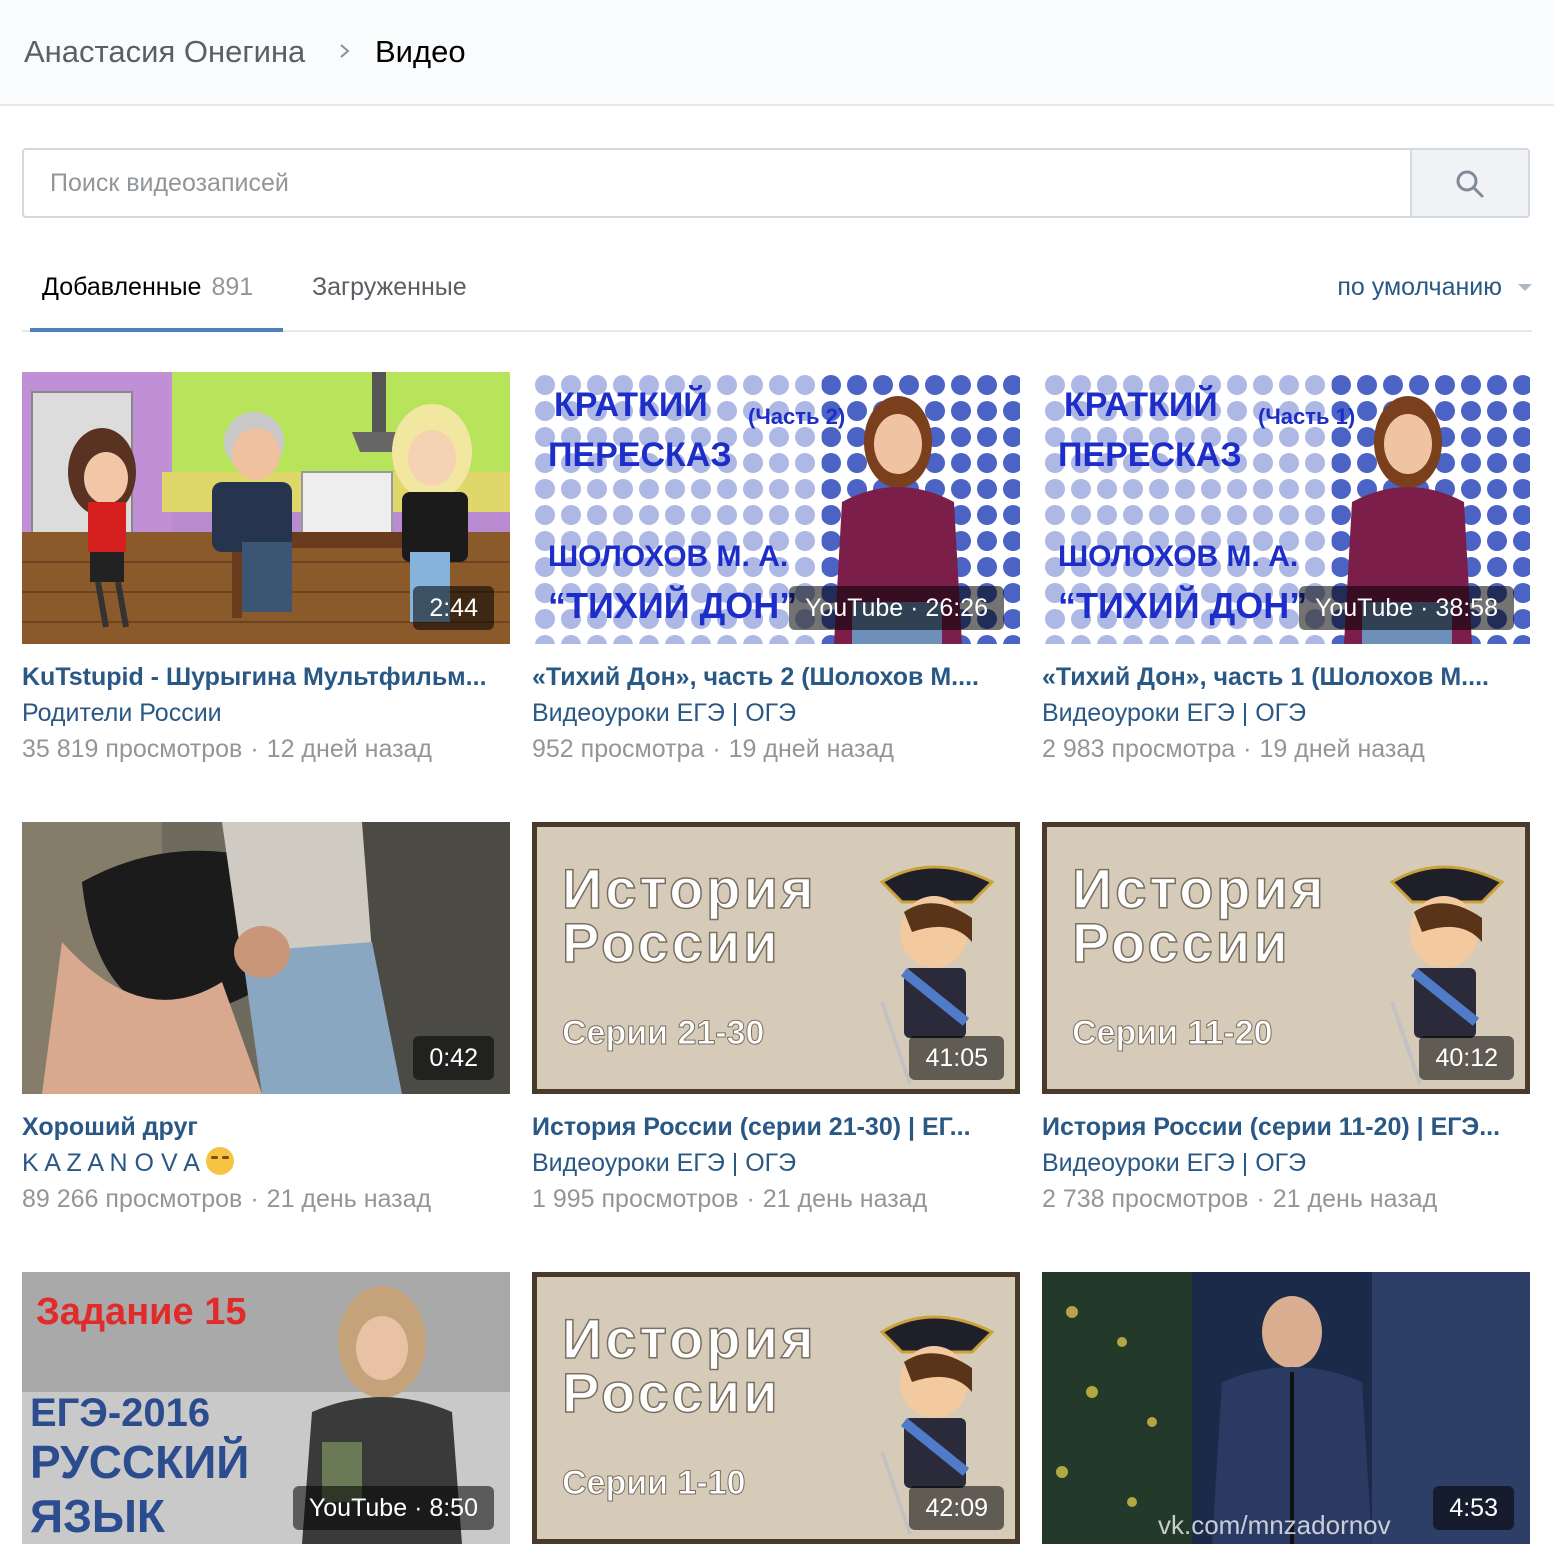 This screenshot has height=1560, width=1554. What do you see at coordinates (122, 287) in the screenshot?
I see `tab-added-label: Добавленные` at bounding box center [122, 287].